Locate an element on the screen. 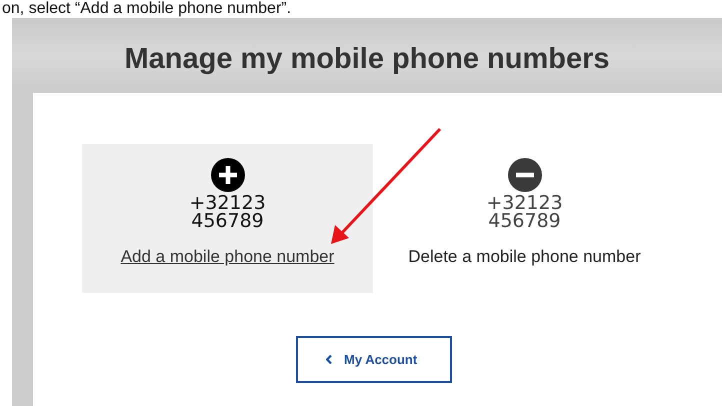 The width and height of the screenshot is (722, 406). option-tile: +32123 456789 Add a mobile phone number is located at coordinates (227, 218).